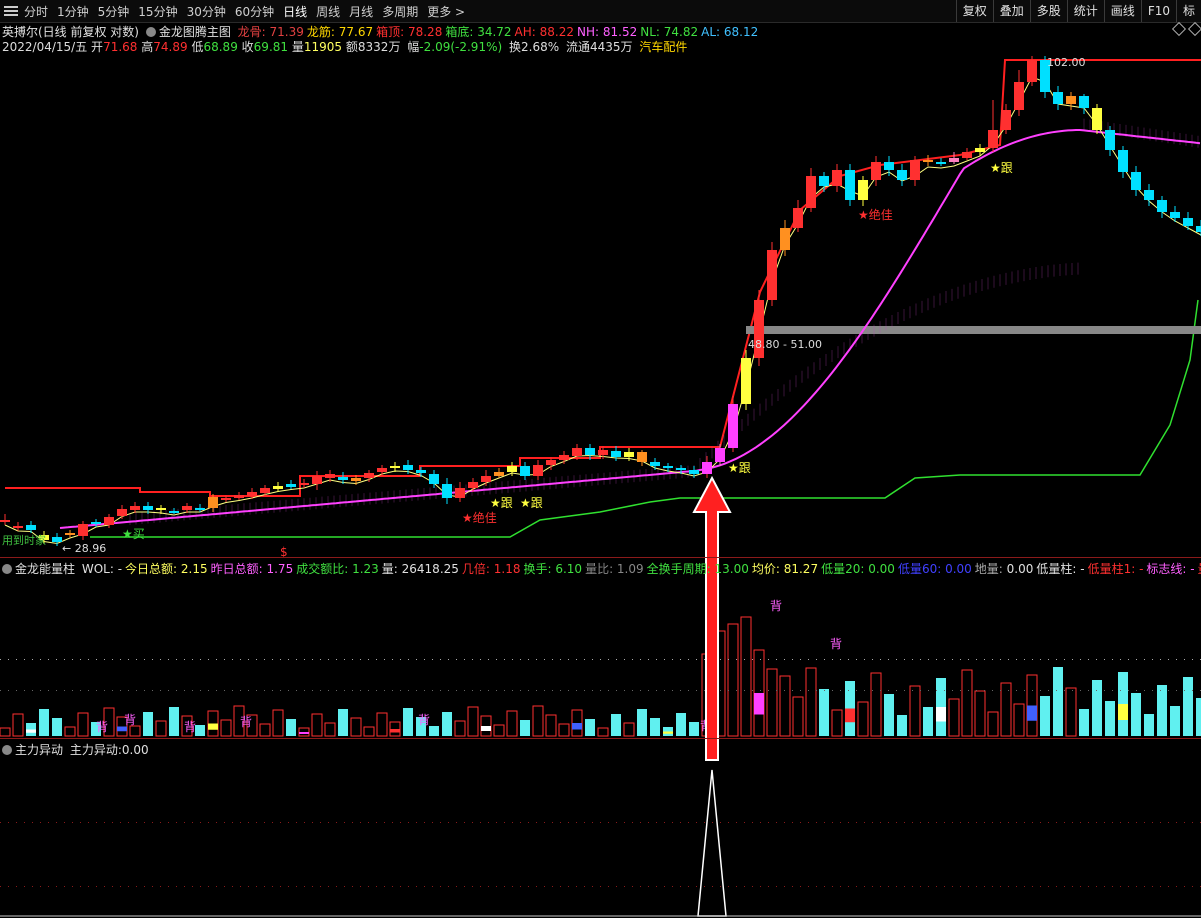  What do you see at coordinates (45, 569) in the screenshot?
I see `vol-panel-name: 金龙能量柱` at bounding box center [45, 569].